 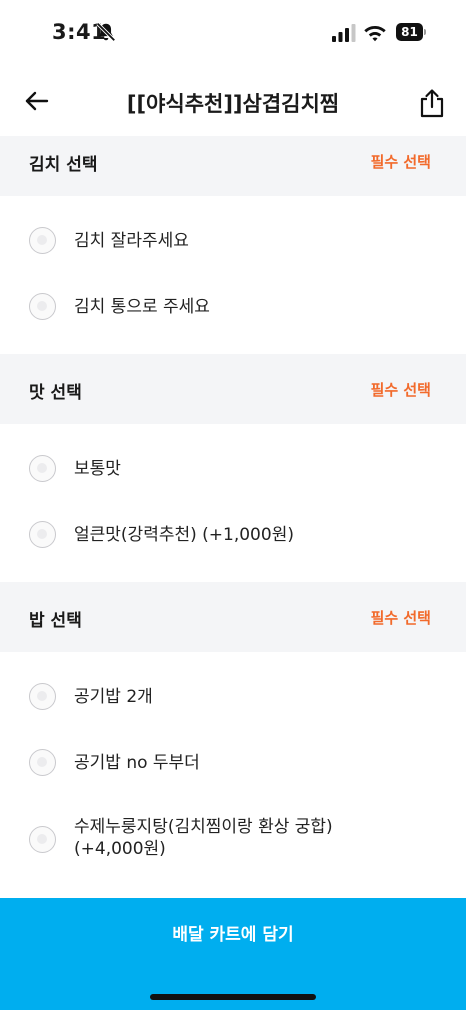 I want to click on signal-icon, so click(x=344, y=33).